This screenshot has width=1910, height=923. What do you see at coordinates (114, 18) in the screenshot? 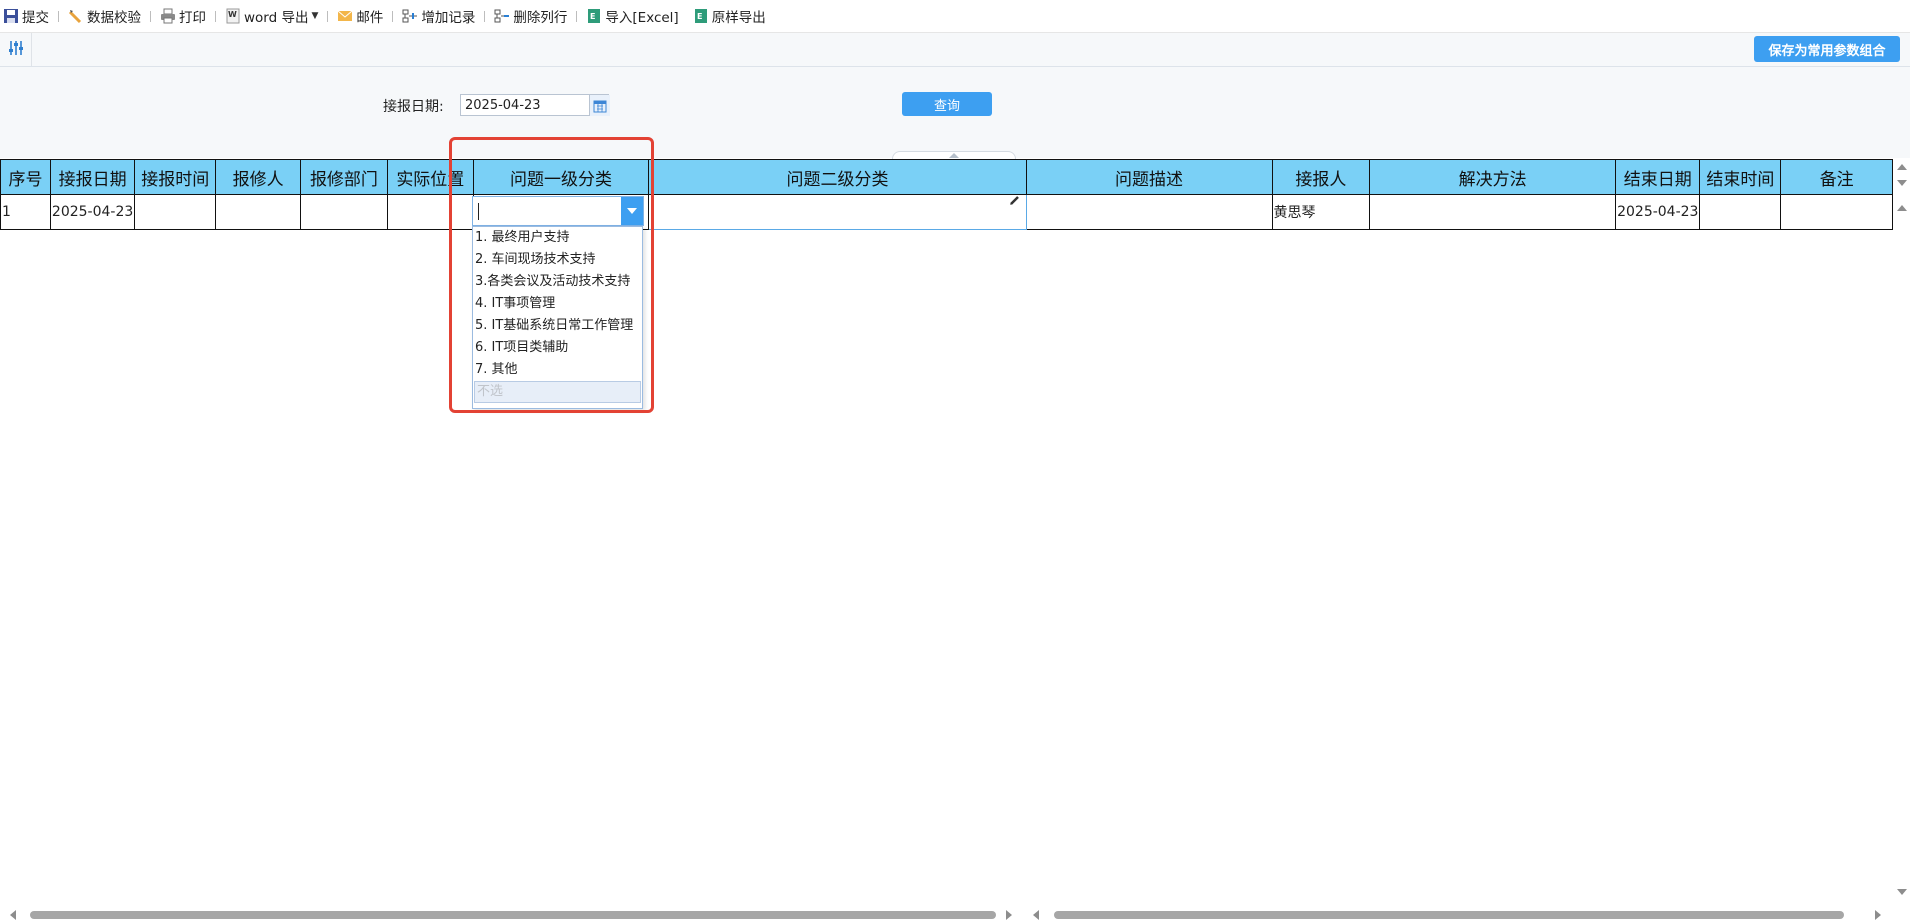
I see `validate-label: 数据校验` at bounding box center [114, 18].